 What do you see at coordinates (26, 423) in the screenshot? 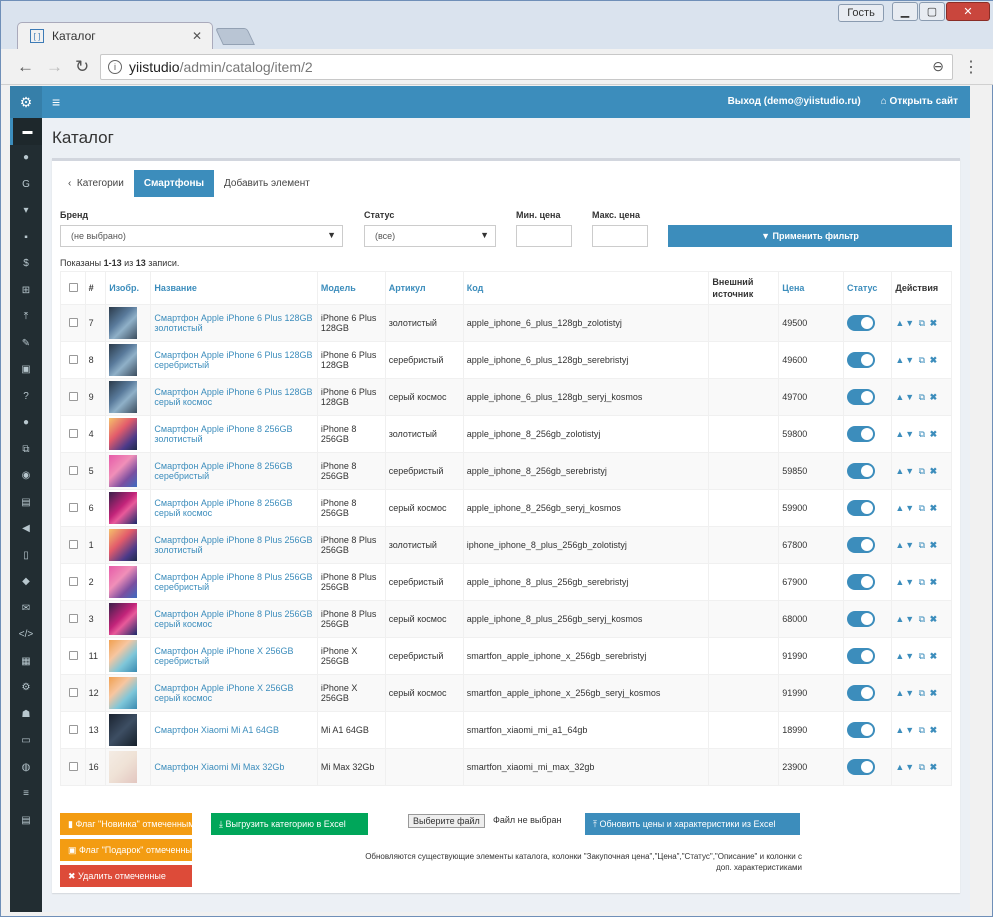
I see `chat-icon: ●` at bounding box center [26, 423].